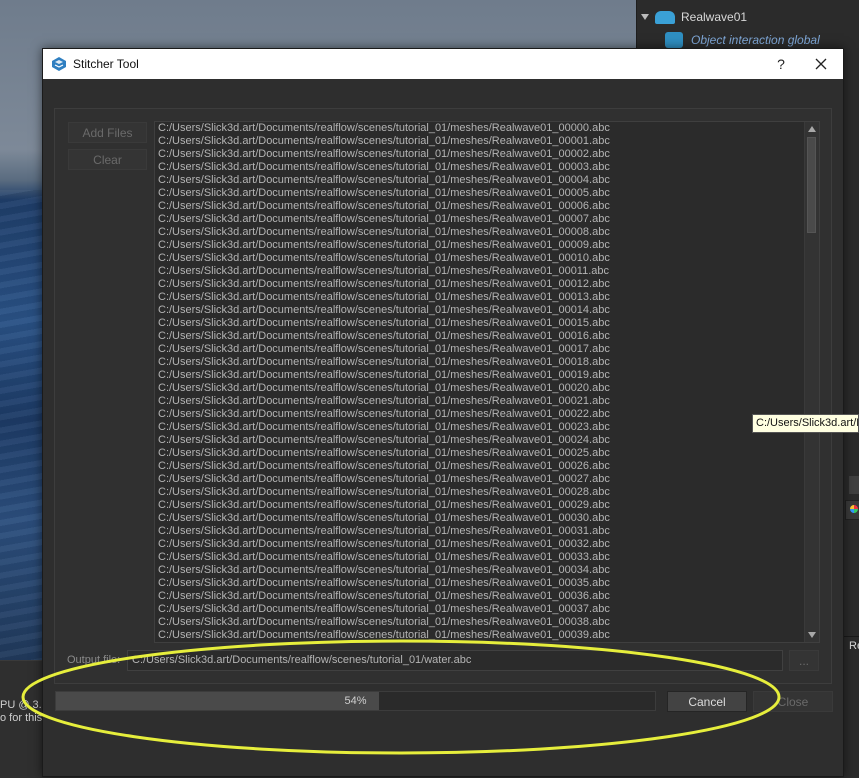 The width and height of the screenshot is (859, 778). Describe the element at coordinates (106, 64) in the screenshot. I see `dialog-title: Stitcher Tool` at that location.